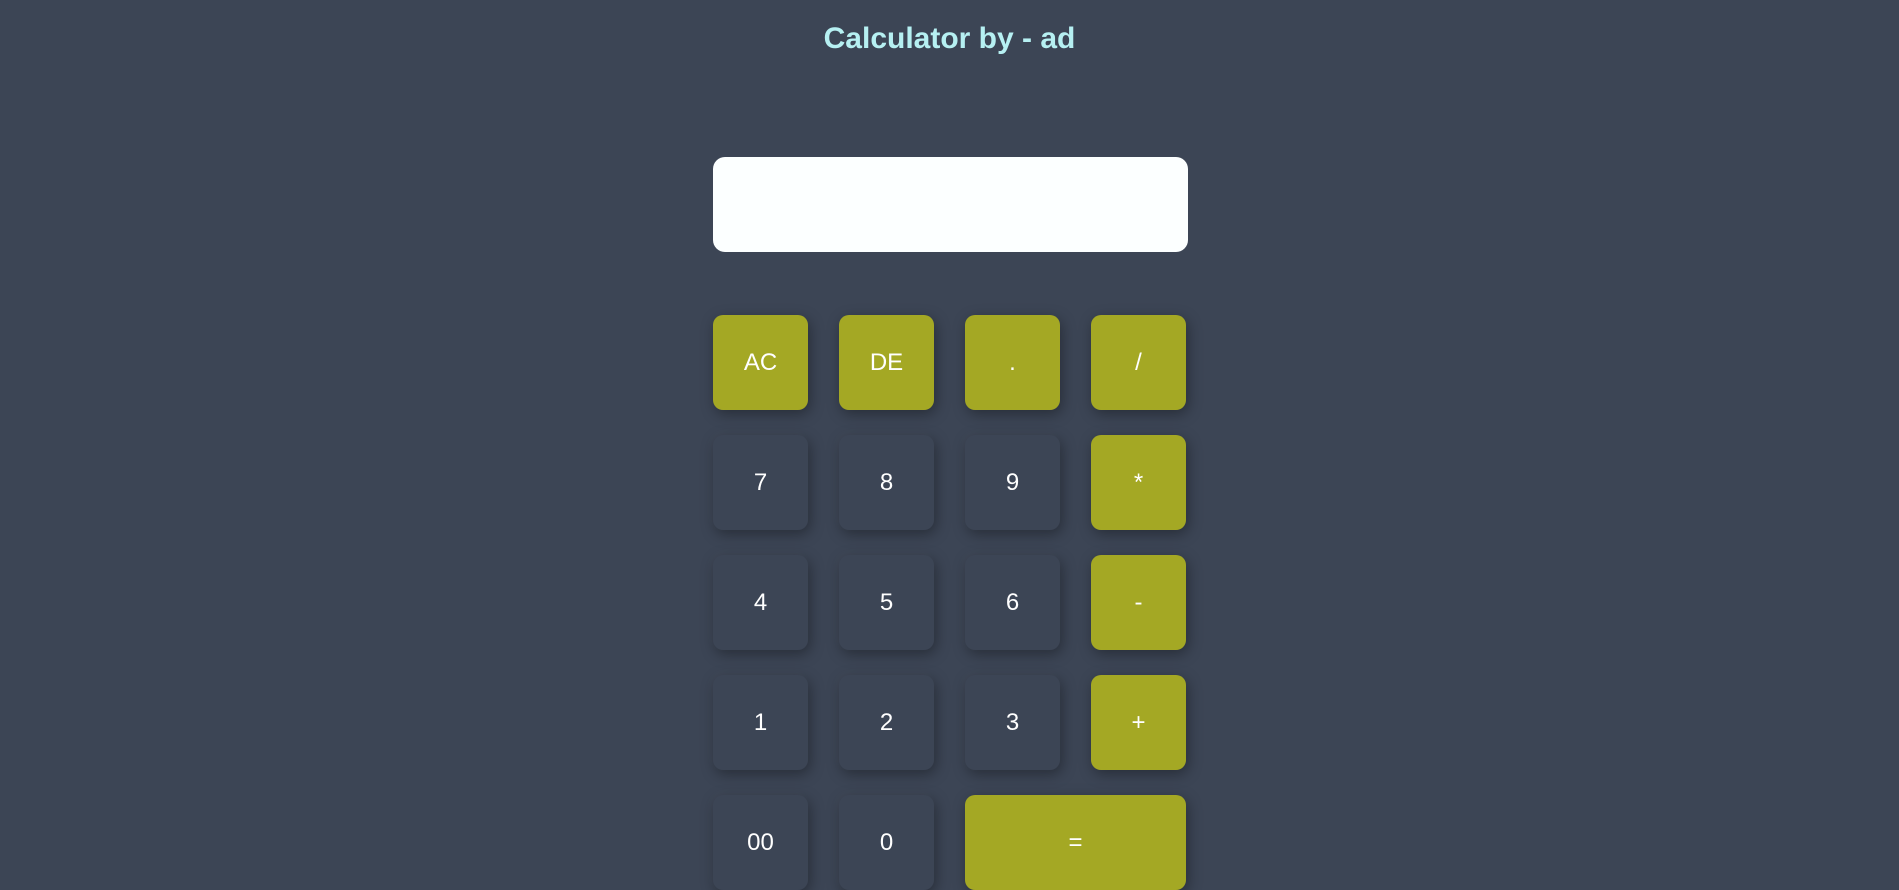  I want to click on digit-6-button: 6, so click(1012, 602).